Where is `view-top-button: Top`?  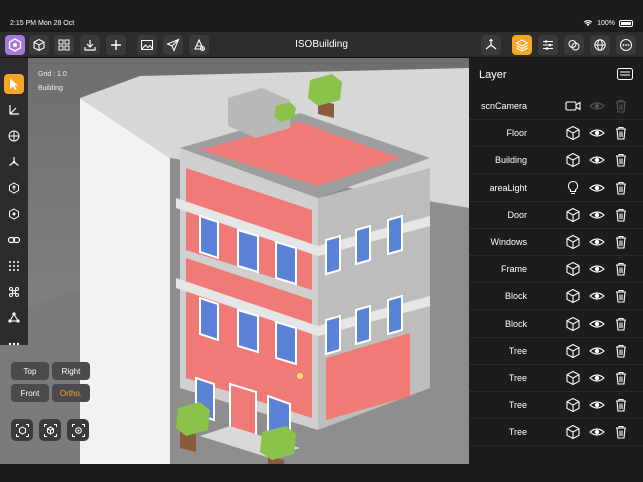
view-top-button: Top is located at coordinates (30, 371).